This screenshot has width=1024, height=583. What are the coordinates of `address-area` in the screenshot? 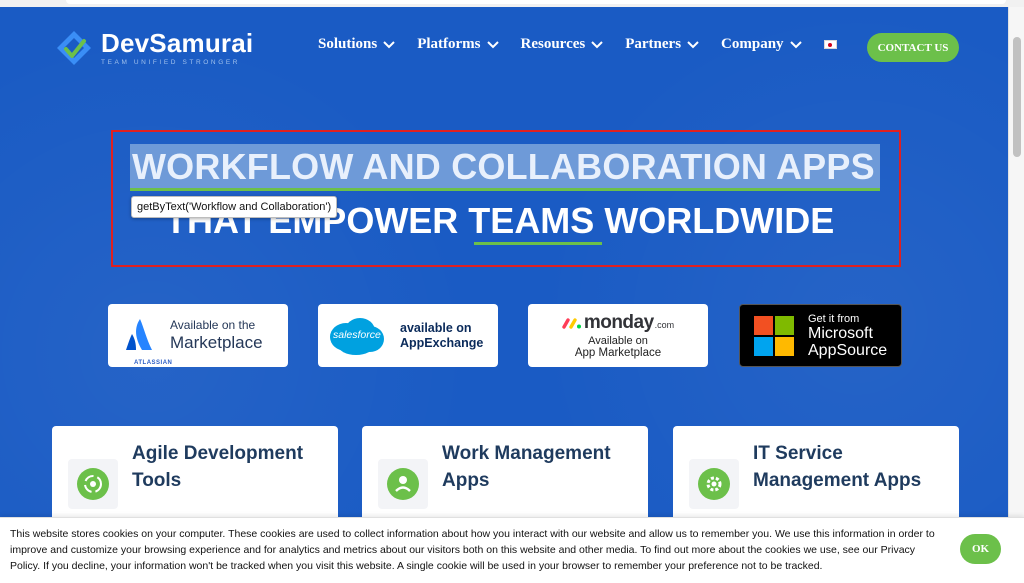 It's located at (536, 2).